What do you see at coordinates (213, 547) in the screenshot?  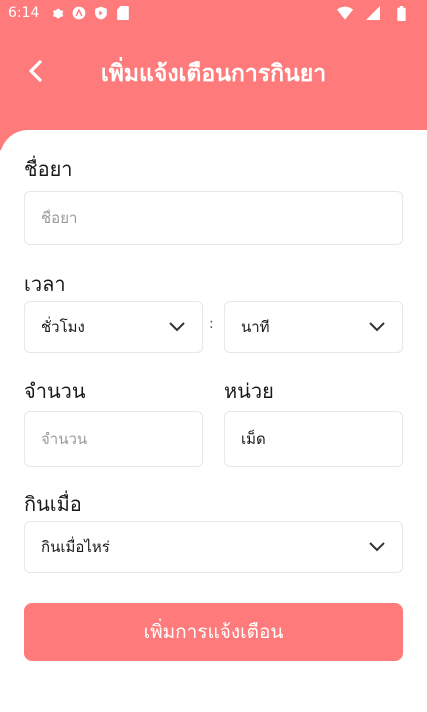 I see `take-when-select: กินเมื่อไหร่` at bounding box center [213, 547].